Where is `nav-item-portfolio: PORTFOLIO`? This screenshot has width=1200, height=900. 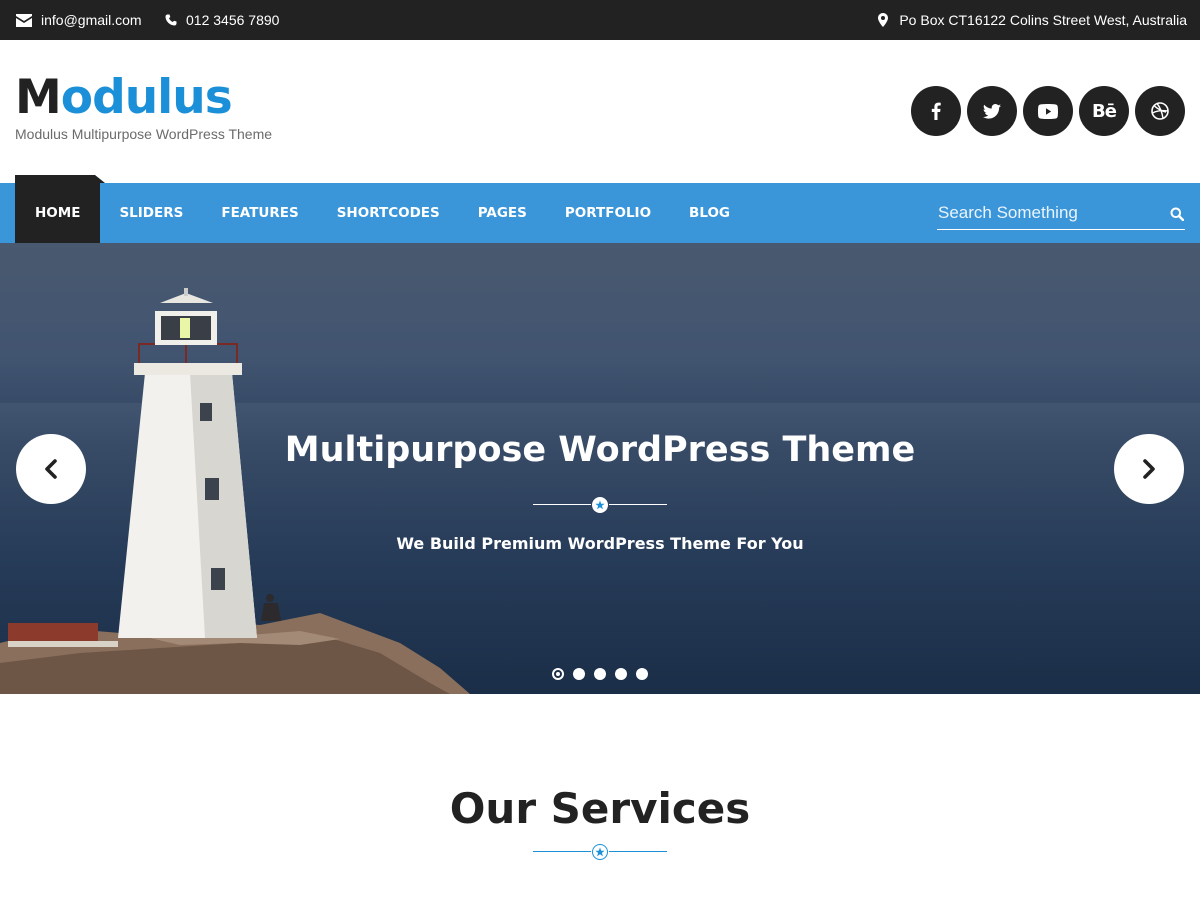 nav-item-portfolio: PORTFOLIO is located at coordinates (608, 213).